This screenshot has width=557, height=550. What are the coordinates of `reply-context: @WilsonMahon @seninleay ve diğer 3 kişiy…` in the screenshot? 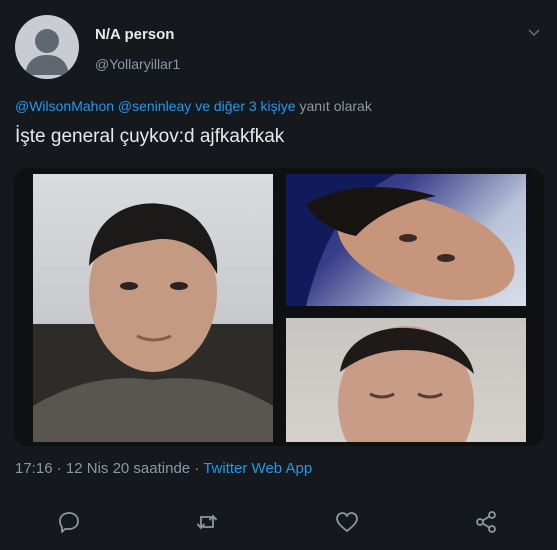 It's located at (193, 106).